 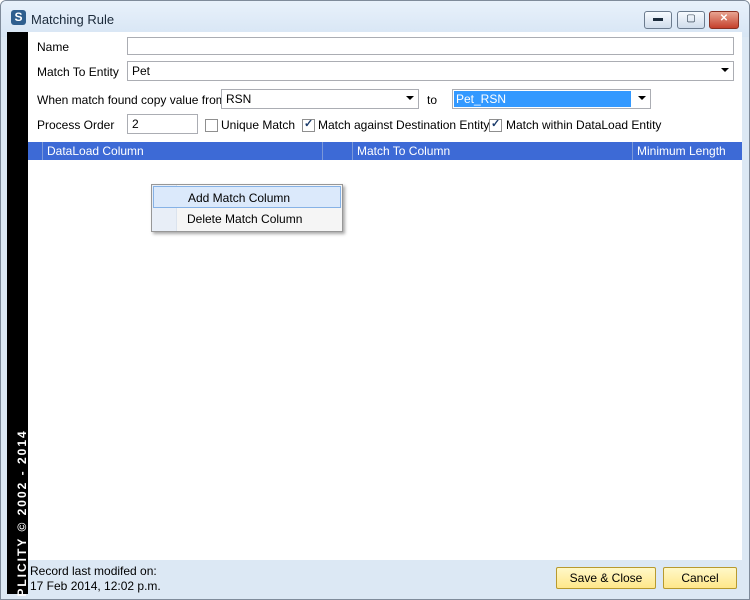 What do you see at coordinates (183, 151) in the screenshot?
I see `grid-header-dataload-column: DataLoad Column` at bounding box center [183, 151].